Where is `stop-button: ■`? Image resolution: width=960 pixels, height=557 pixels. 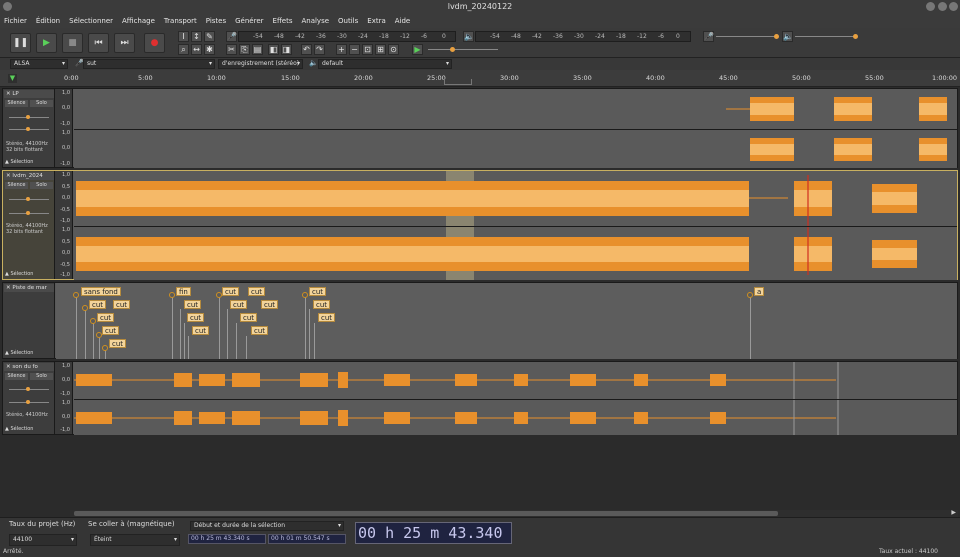 stop-button: ■ is located at coordinates (72, 43).